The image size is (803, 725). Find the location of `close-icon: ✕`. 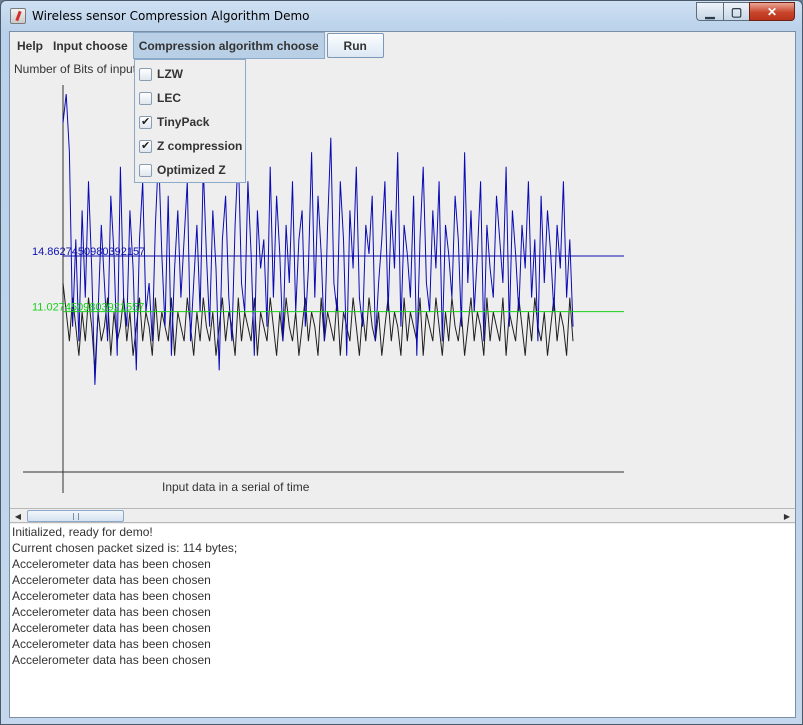

close-icon: ✕ is located at coordinates (772, 11).